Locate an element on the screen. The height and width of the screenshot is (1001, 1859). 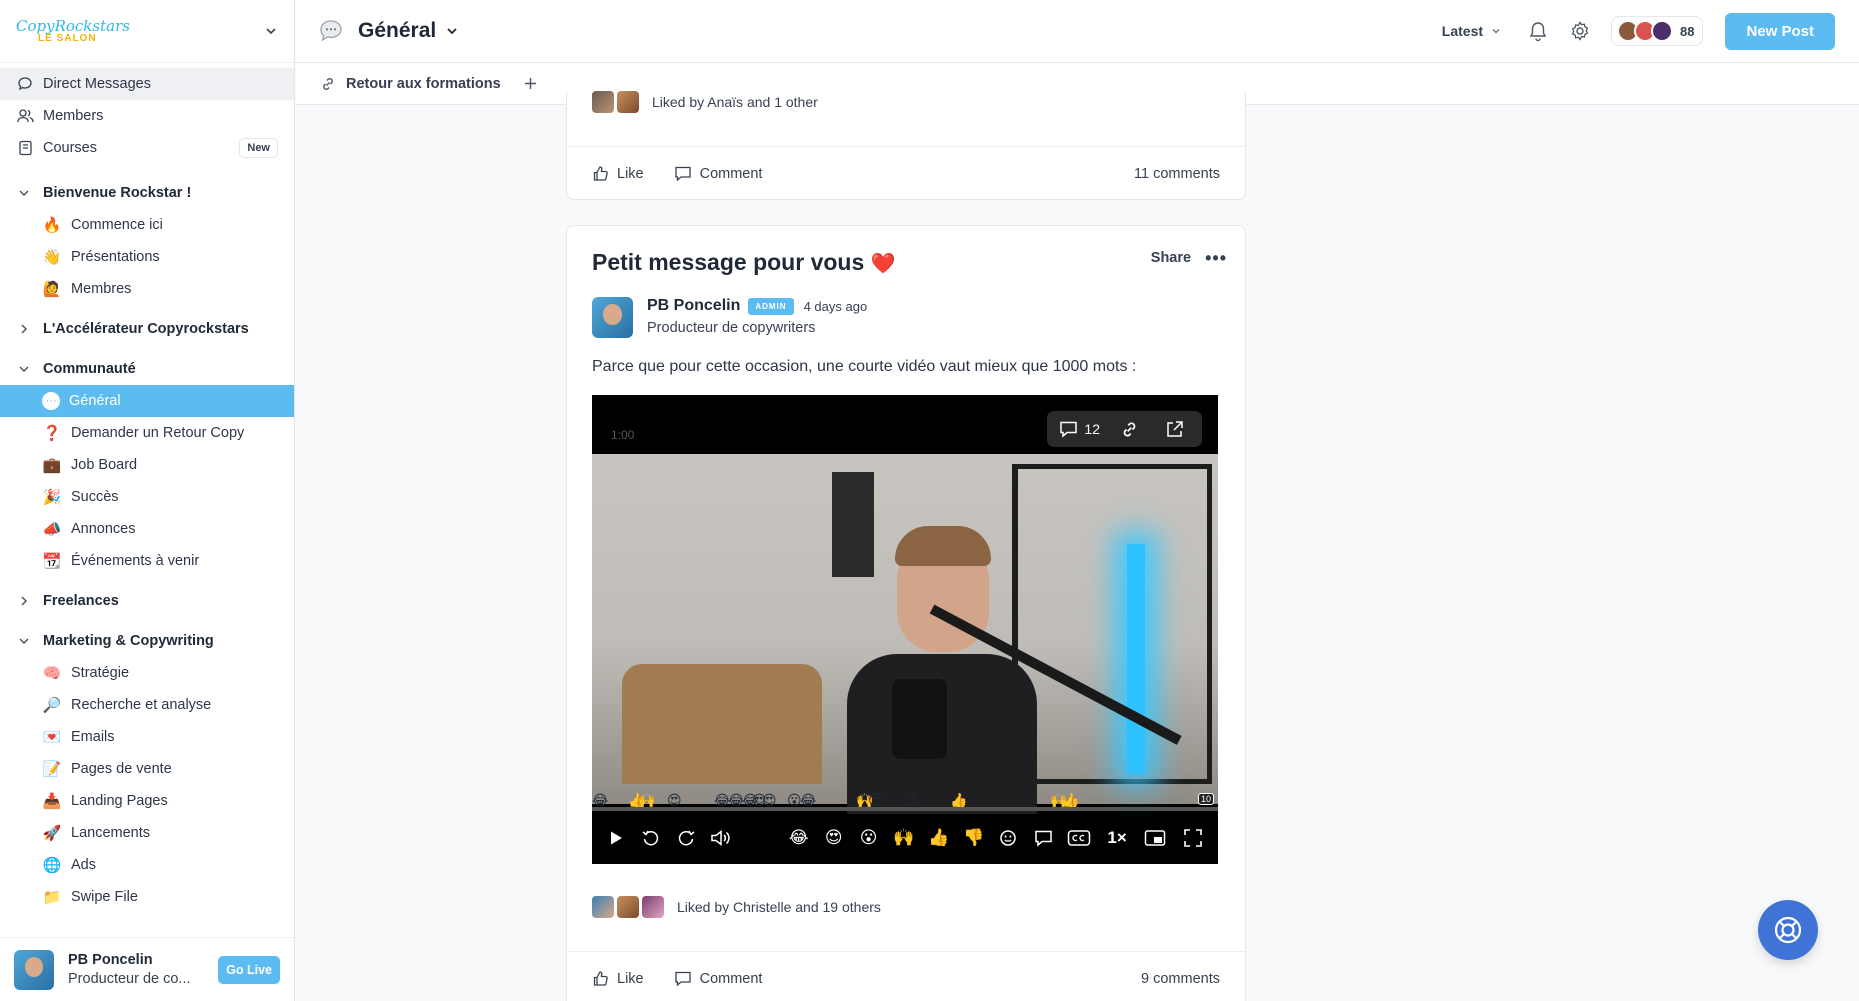
new-post-button: New Post is located at coordinates (1780, 31).